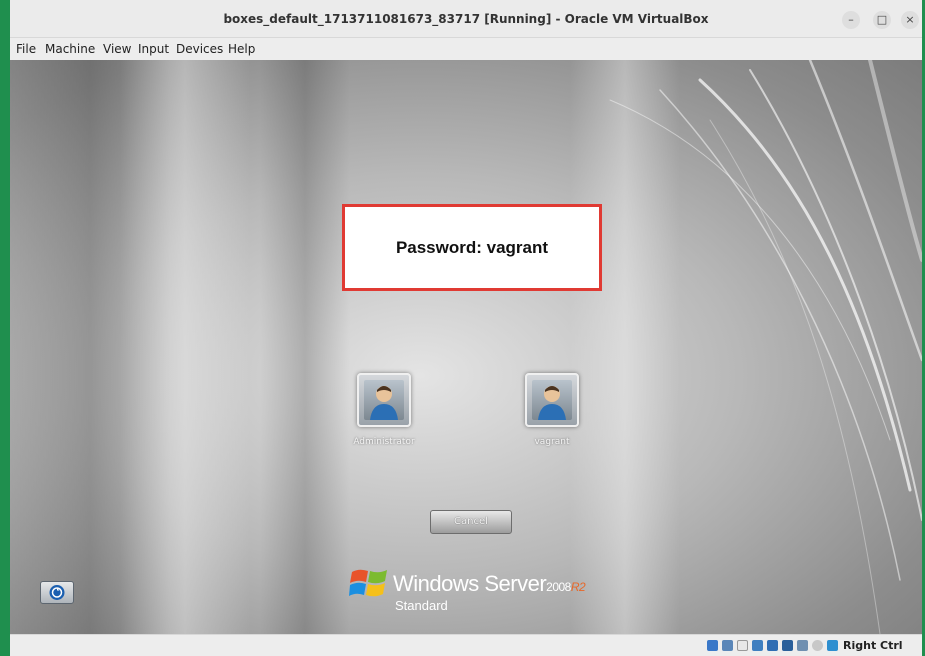 The height and width of the screenshot is (656, 925). Describe the element at coordinates (772, 645) in the screenshot. I see `usb-icon` at that location.